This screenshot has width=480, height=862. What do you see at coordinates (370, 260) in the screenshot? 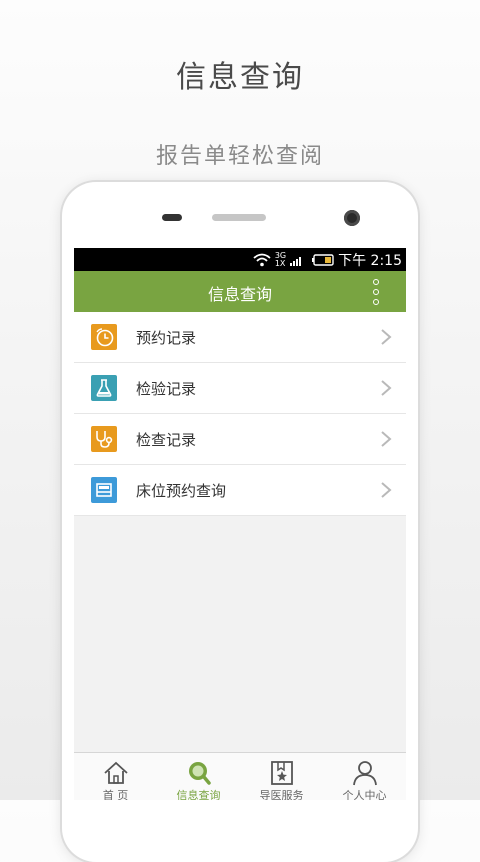
I see `status-time: 下午 2:15` at bounding box center [370, 260].